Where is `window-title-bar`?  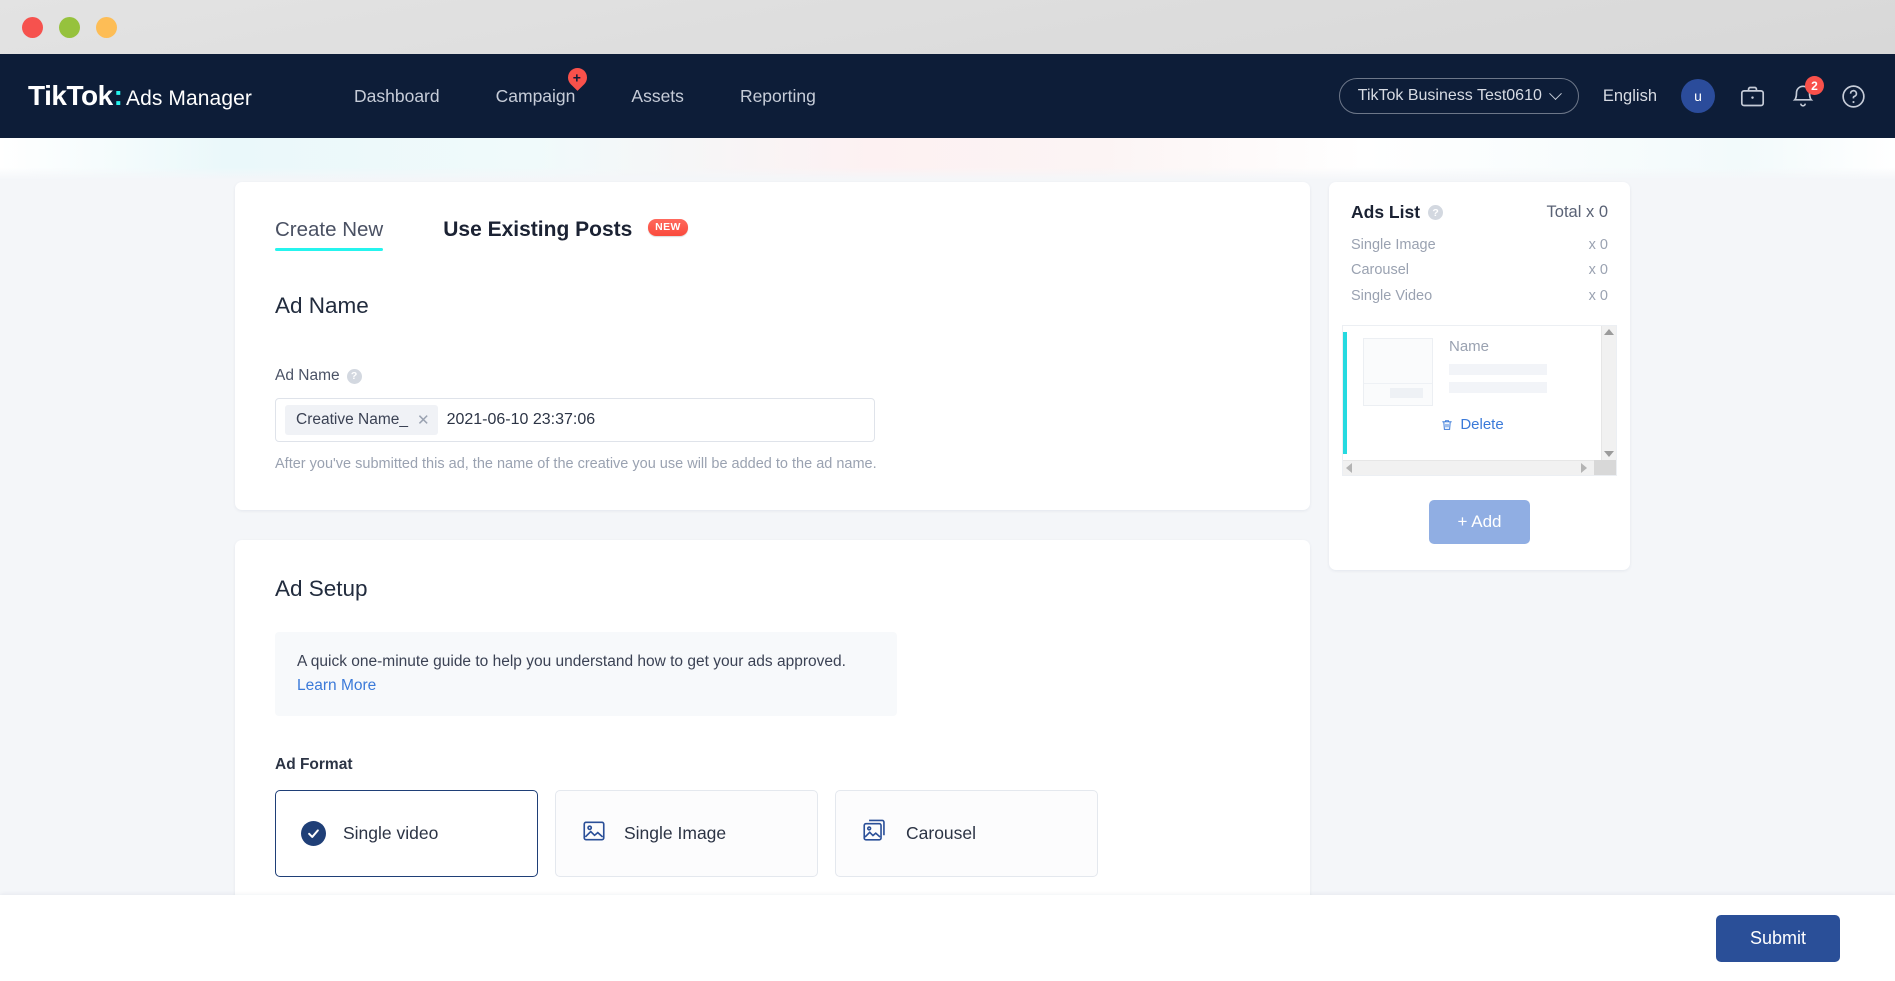 window-title-bar is located at coordinates (947, 27).